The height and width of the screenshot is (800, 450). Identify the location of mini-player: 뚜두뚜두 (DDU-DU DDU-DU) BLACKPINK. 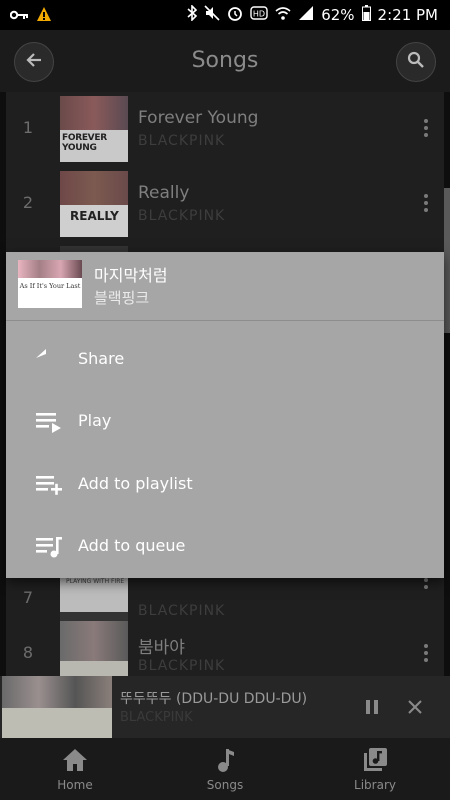
(225, 707).